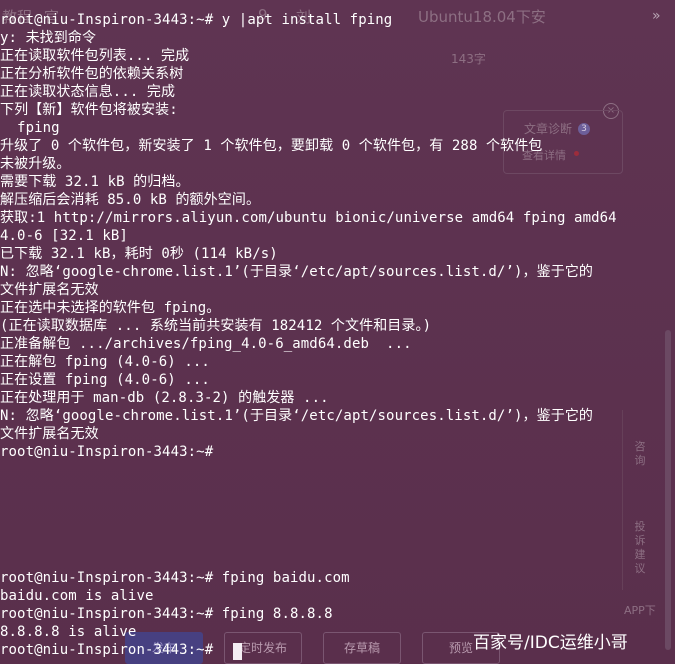 The height and width of the screenshot is (664, 675). I want to click on terminal-line: 已下载 32.1 kB，耗时 0秒 (114 kB/s), so click(139, 254).